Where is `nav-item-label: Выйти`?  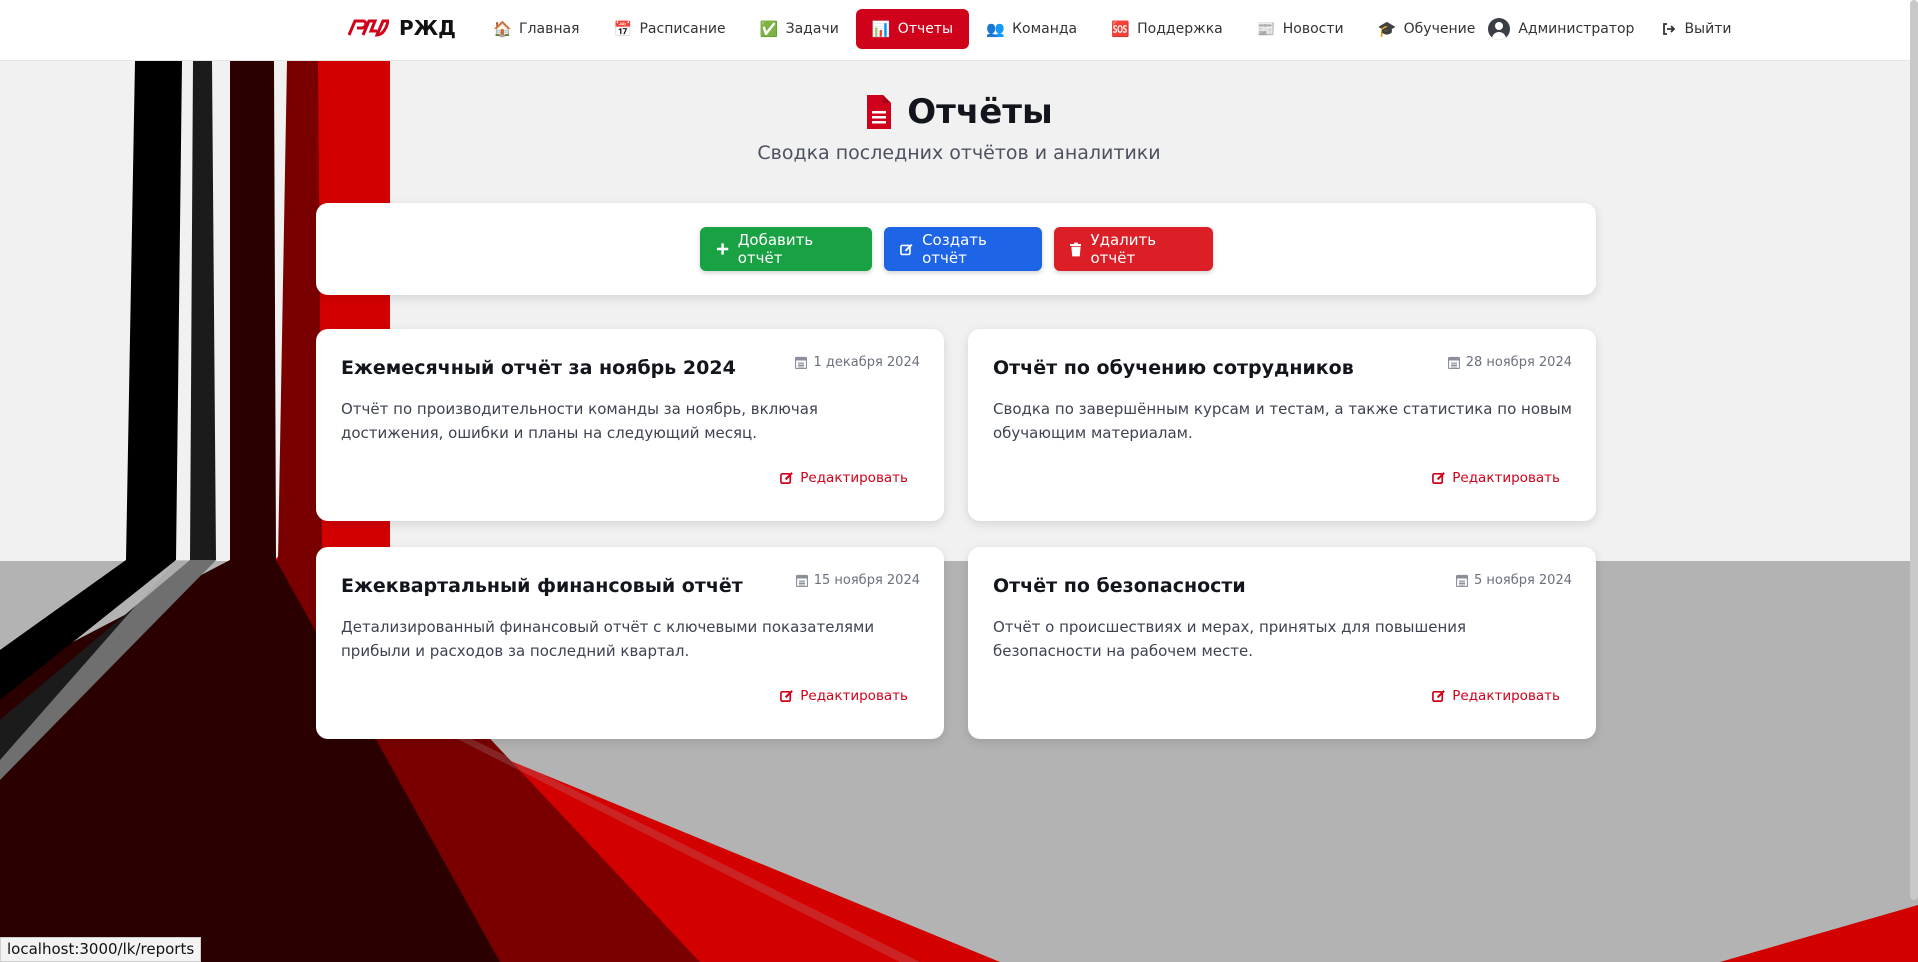 nav-item-label: Выйти is located at coordinates (1708, 29).